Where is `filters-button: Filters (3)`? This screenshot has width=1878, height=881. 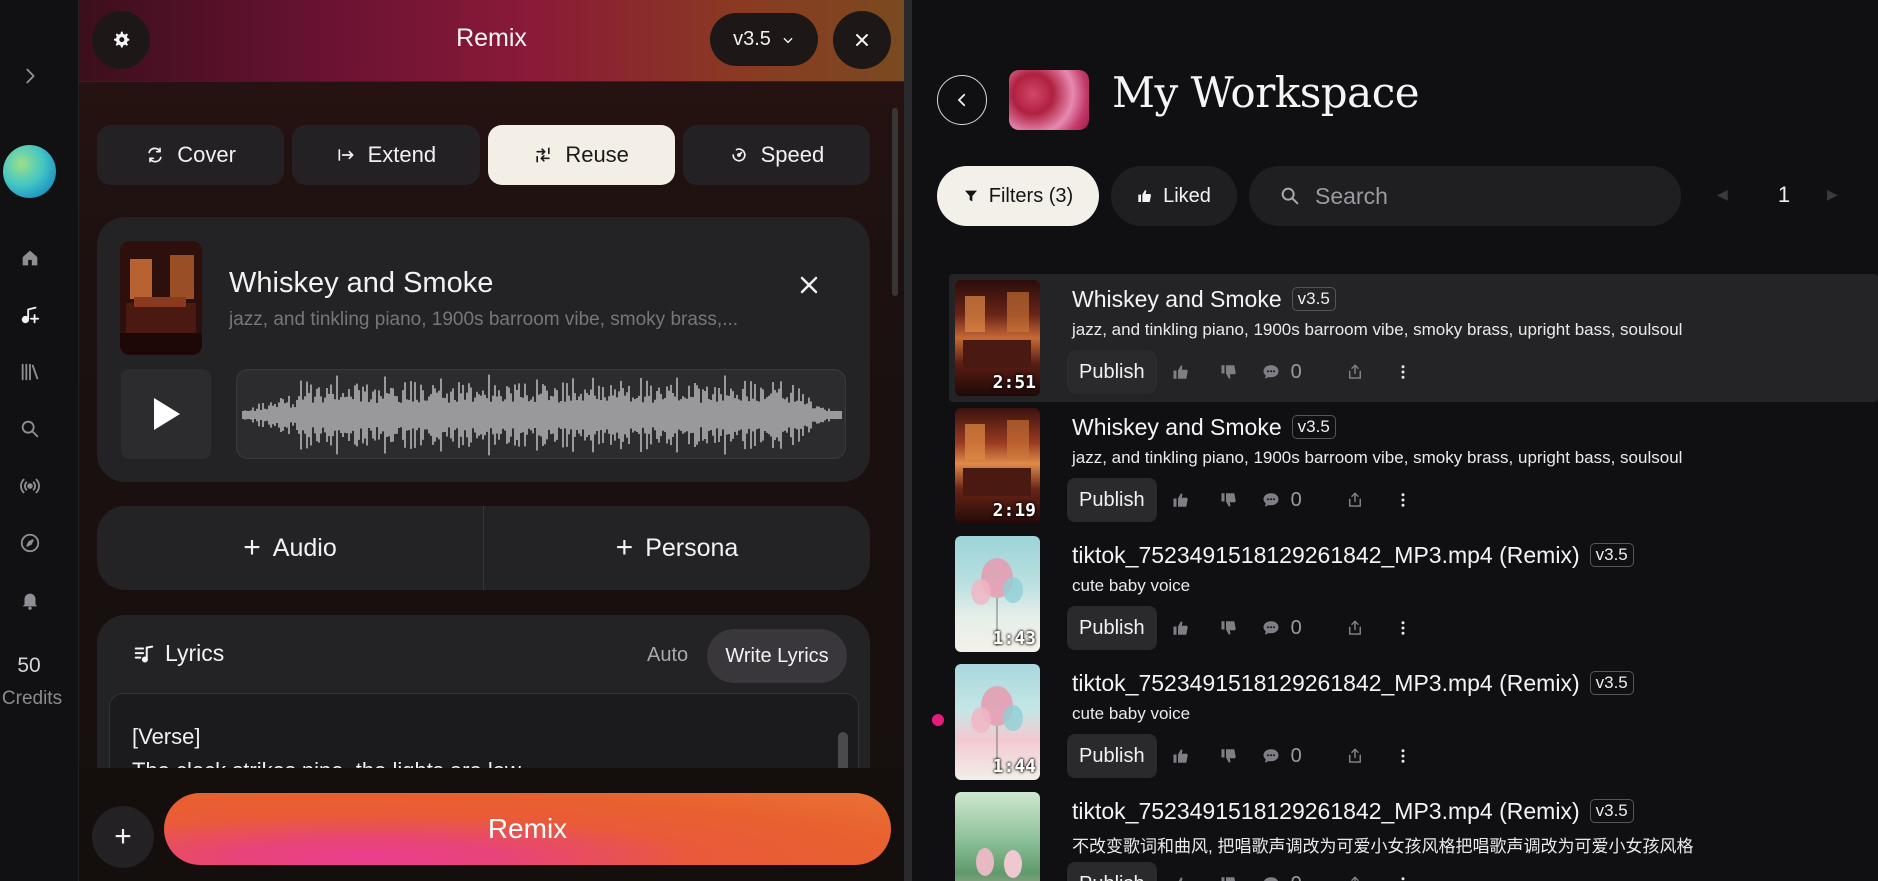 filters-button: Filters (3) is located at coordinates (1018, 196).